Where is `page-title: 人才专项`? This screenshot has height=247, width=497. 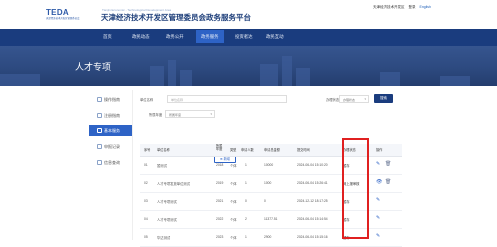
page-title: 人才专项 is located at coordinates (93, 67).